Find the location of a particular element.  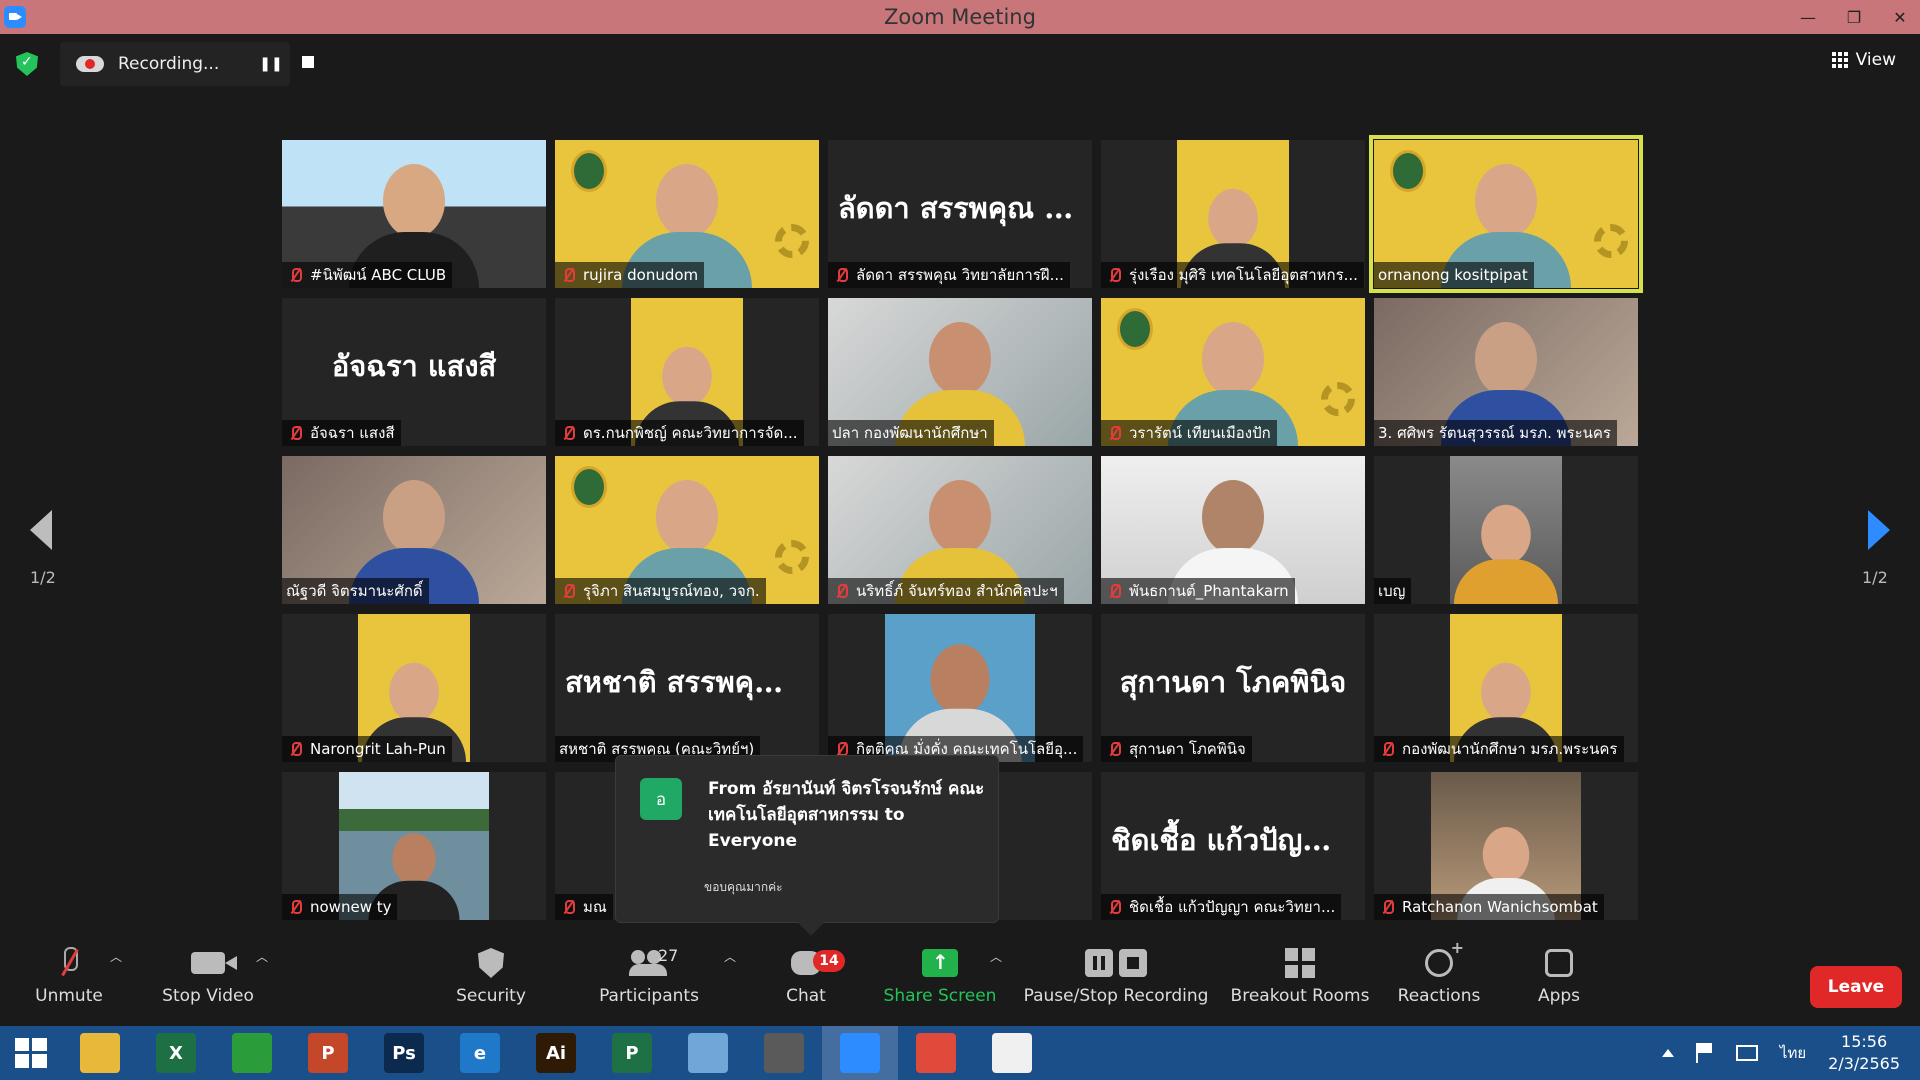

show-hidden-icons-icon is located at coordinates (1667, 1053).